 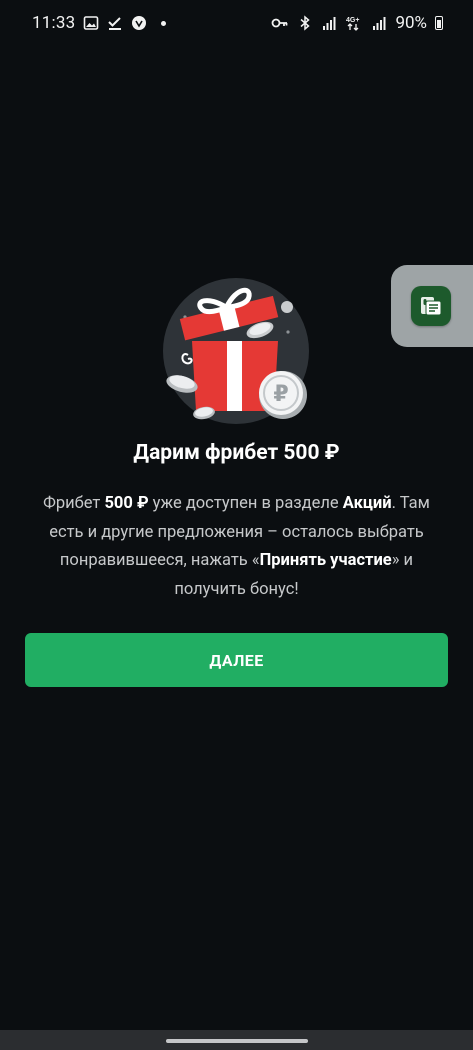 I want to click on battery-icon, so click(x=439, y=23).